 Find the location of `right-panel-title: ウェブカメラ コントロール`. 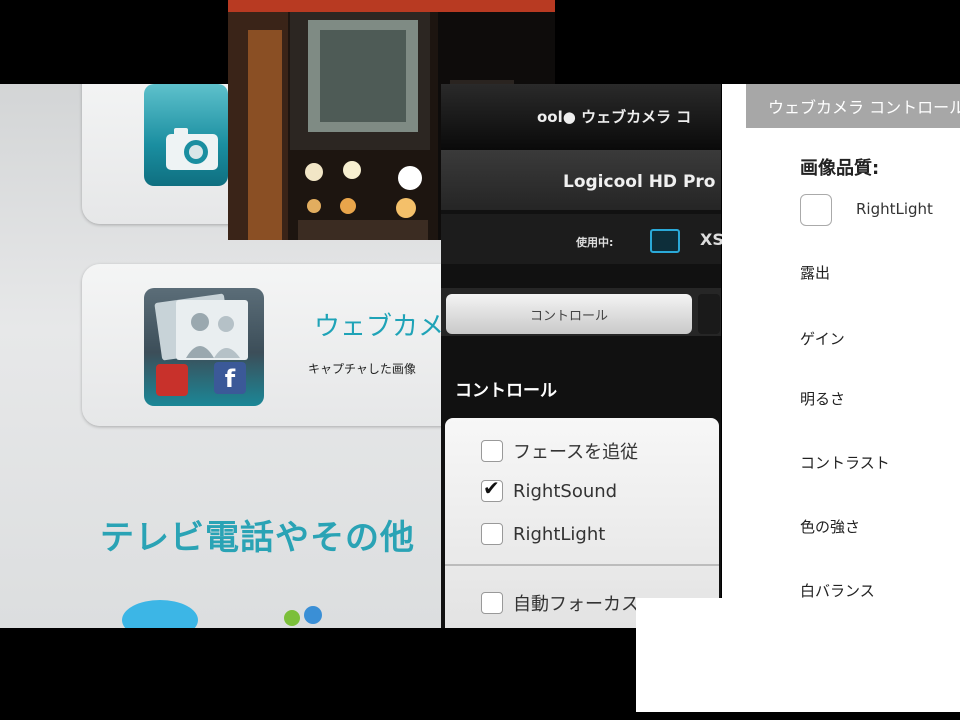

right-panel-title: ウェブカメラ コントロール is located at coordinates (864, 107).